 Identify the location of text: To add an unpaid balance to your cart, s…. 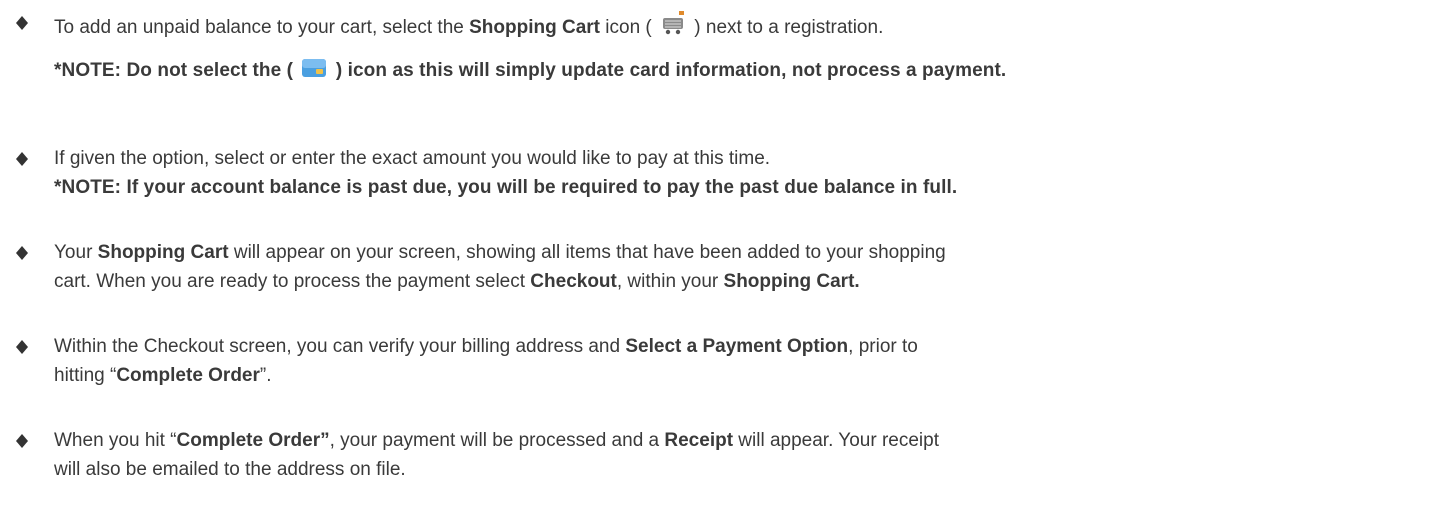
(262, 27).